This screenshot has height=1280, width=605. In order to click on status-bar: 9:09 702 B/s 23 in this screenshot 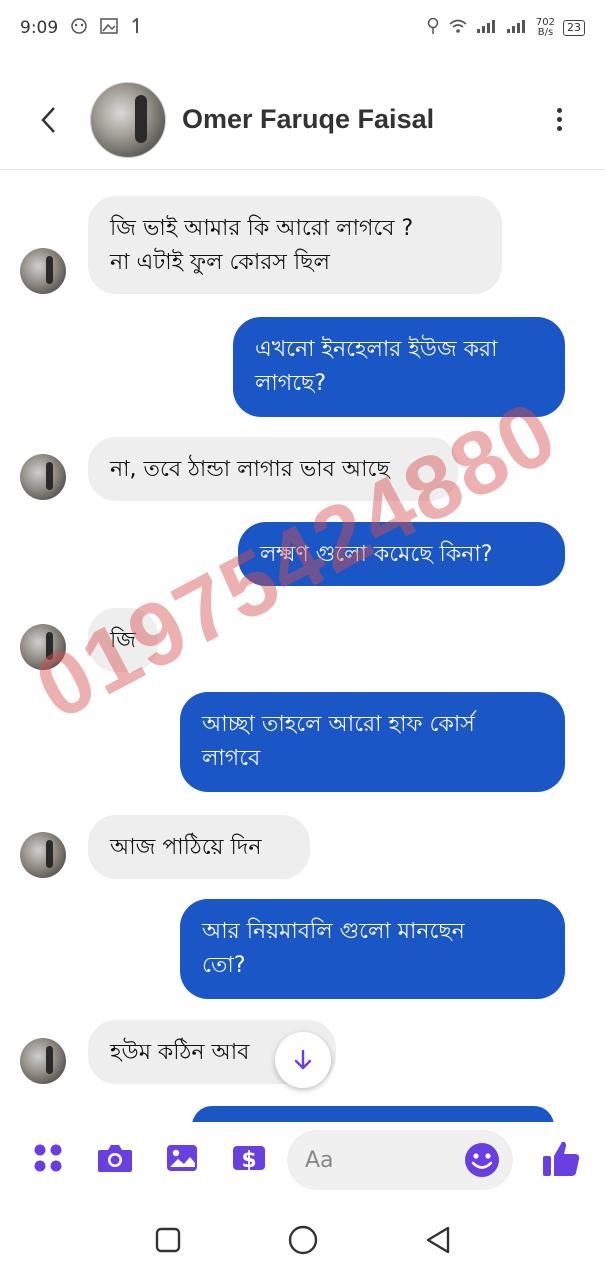, I will do `click(302, 28)`.